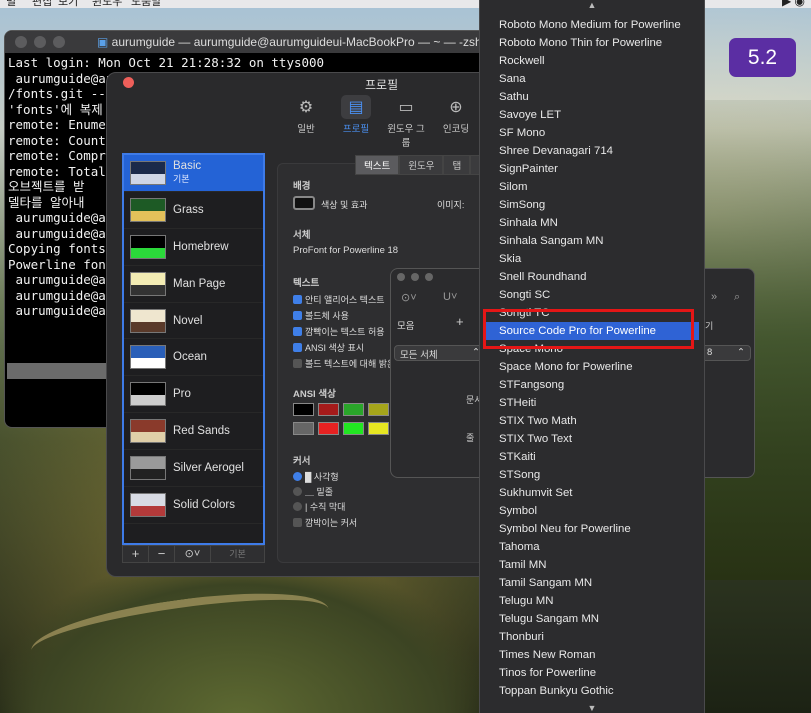 The width and height of the screenshot is (811, 713). Describe the element at coordinates (406, 122) in the screenshot. I see `toolbar-window-groups: ▭ 윈도우 그룹` at that location.